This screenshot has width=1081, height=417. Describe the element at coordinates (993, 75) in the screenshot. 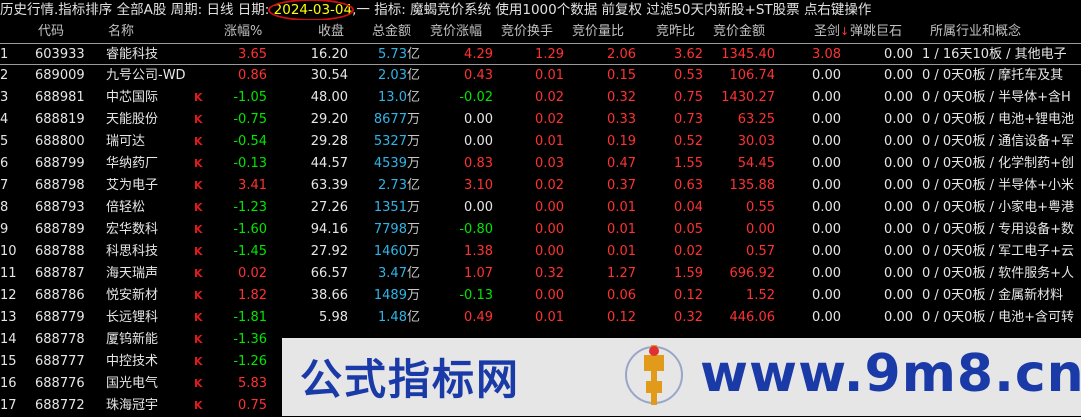

I see `sector-concepts: 0 / 0天0板 / 摩托车及其` at that location.